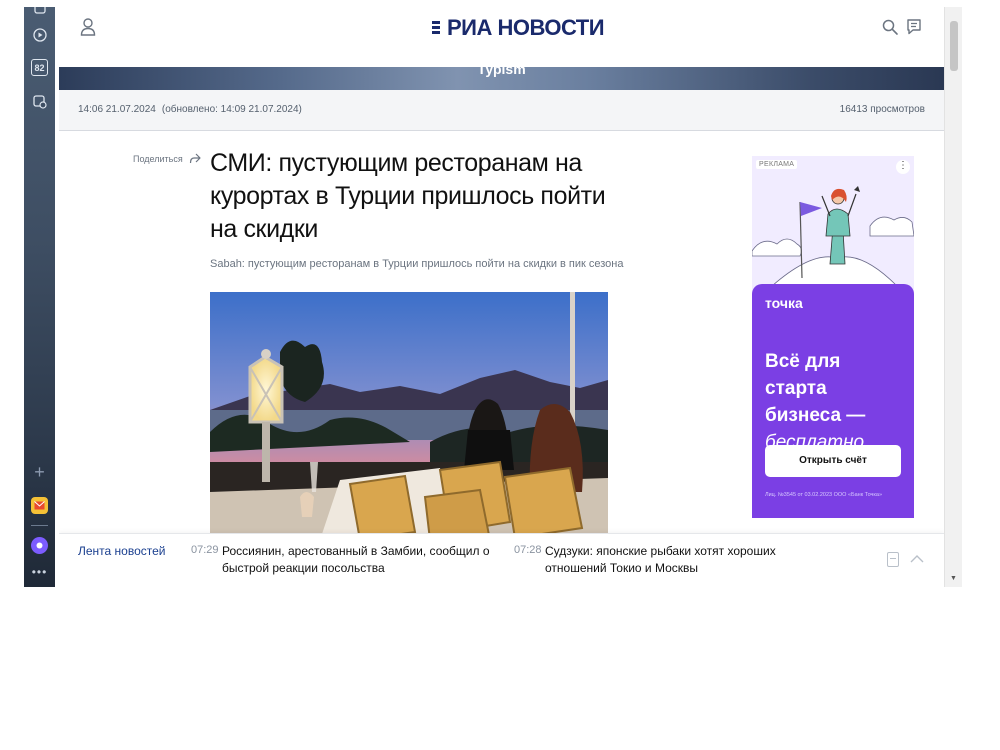  Describe the element at coordinates (122, 551) in the screenshot. I see `news-feed-link: Лента новостей` at that location.